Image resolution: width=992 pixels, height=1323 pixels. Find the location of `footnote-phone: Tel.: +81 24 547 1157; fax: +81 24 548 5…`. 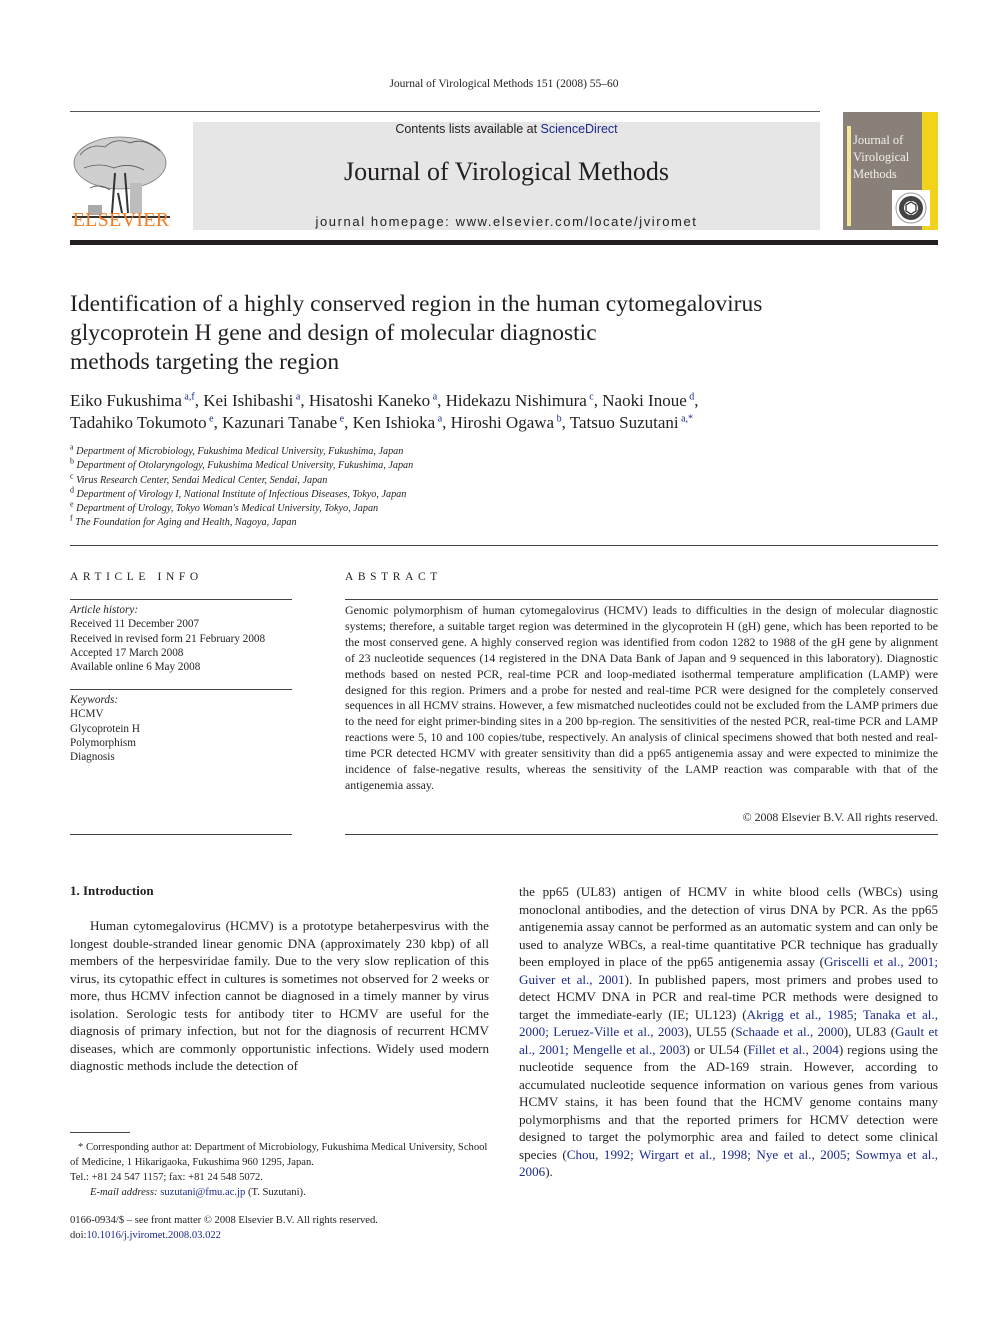

footnote-phone: Tel.: +81 24 547 1157; fax: +81 24 548 5… is located at coordinates (166, 1177).